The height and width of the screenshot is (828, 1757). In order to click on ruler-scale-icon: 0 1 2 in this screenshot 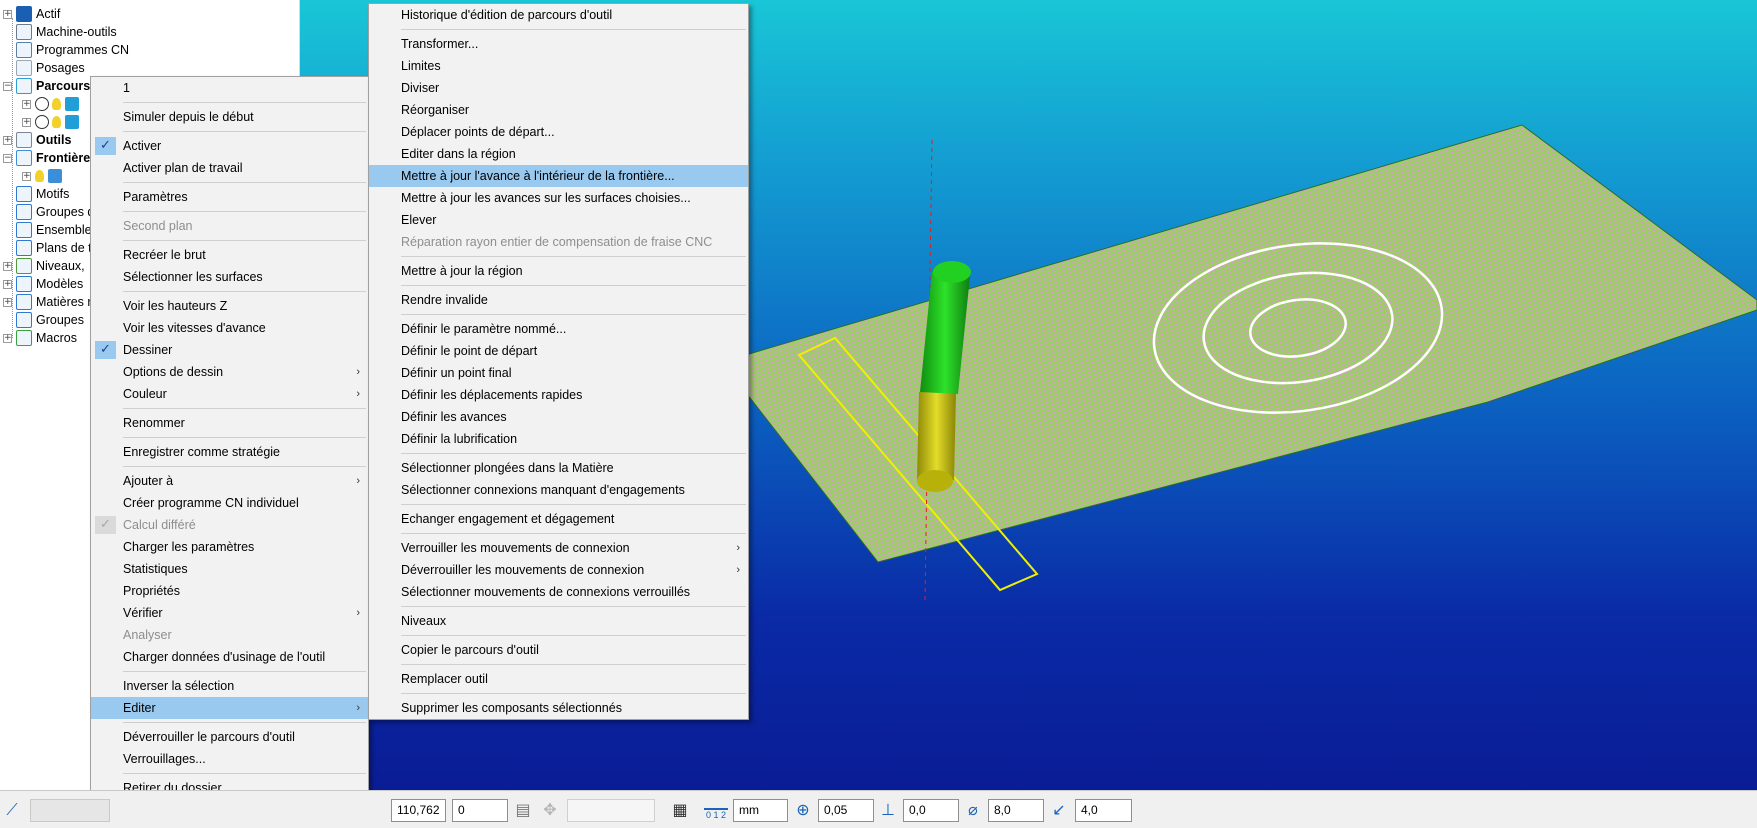, I will do `click(716, 811)`.